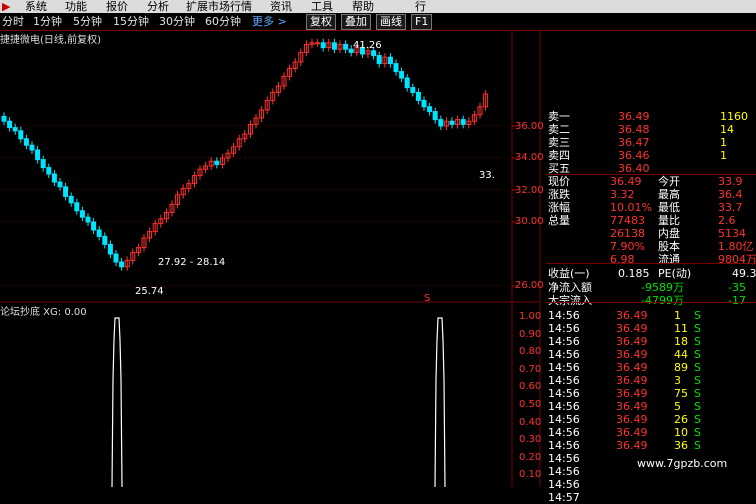 The height and width of the screenshot is (504, 756). I want to click on indicator-tick-label: 1.00, so click(530, 316).